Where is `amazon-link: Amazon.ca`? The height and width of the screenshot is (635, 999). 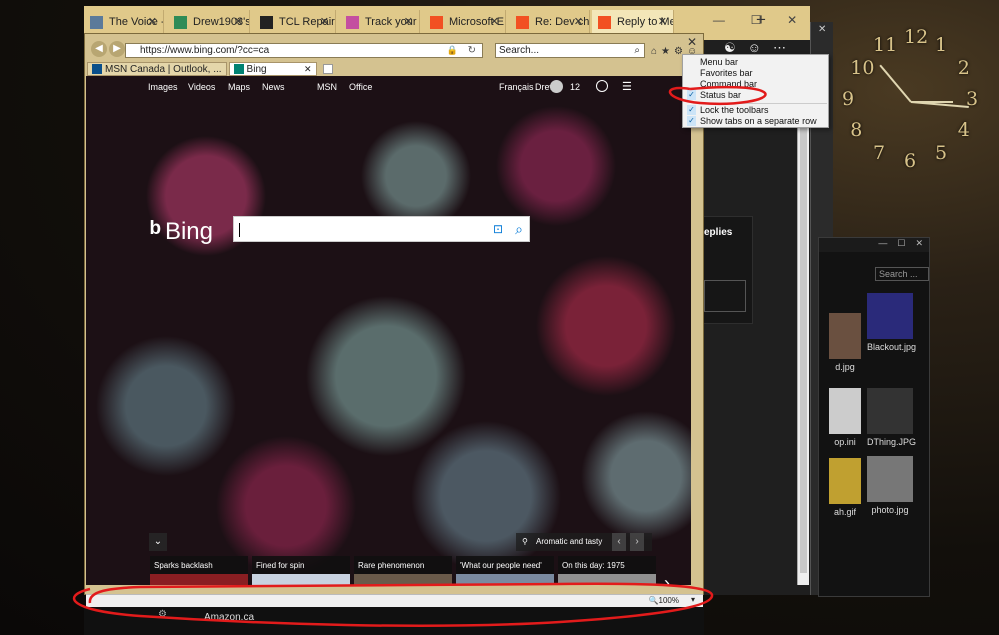
amazon-link: Amazon.ca is located at coordinates (229, 617).